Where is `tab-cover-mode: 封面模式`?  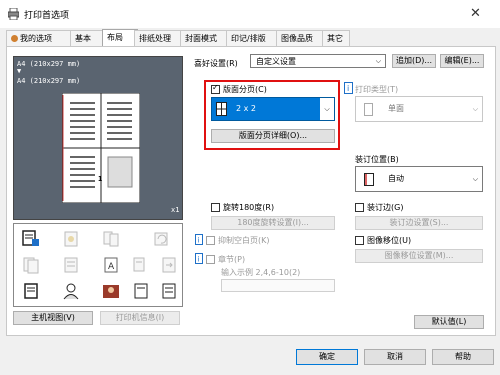 tab-cover-mode: 封面模式 is located at coordinates (205, 38).